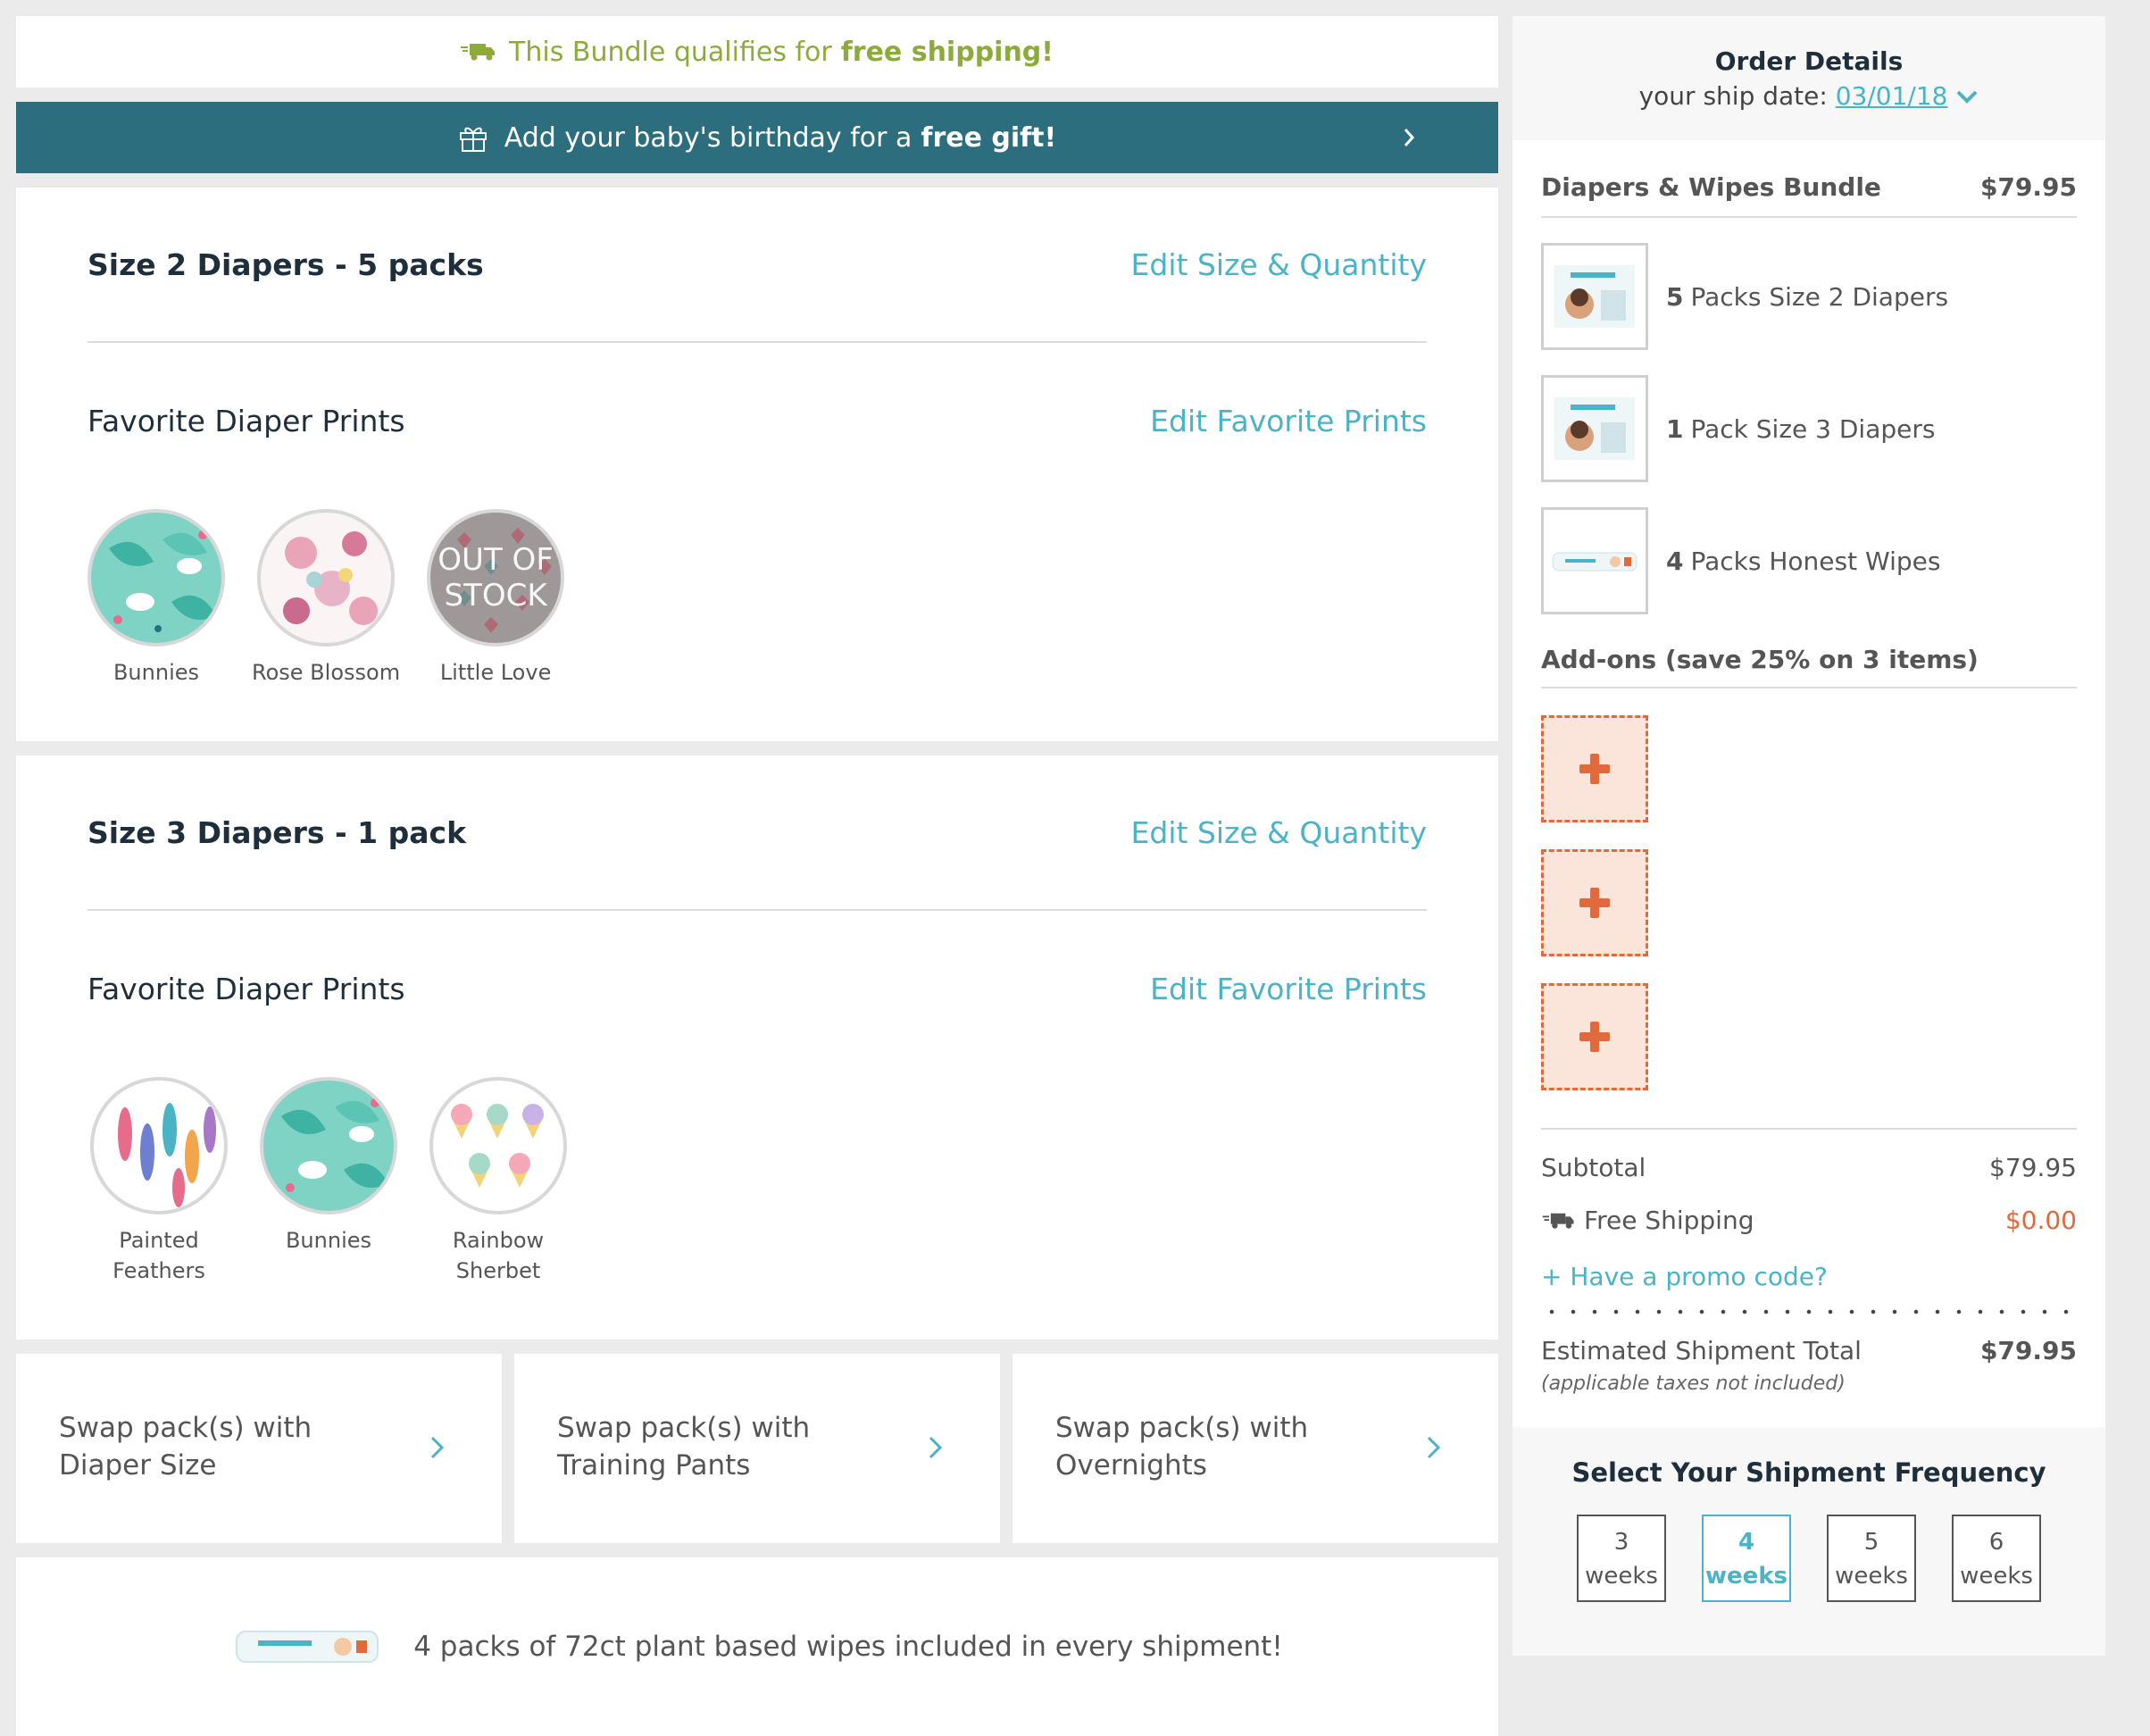 Image resolution: width=2150 pixels, height=1736 pixels. Describe the element at coordinates (308, 1647) in the screenshot. I see `wipes-pack-icon` at that location.